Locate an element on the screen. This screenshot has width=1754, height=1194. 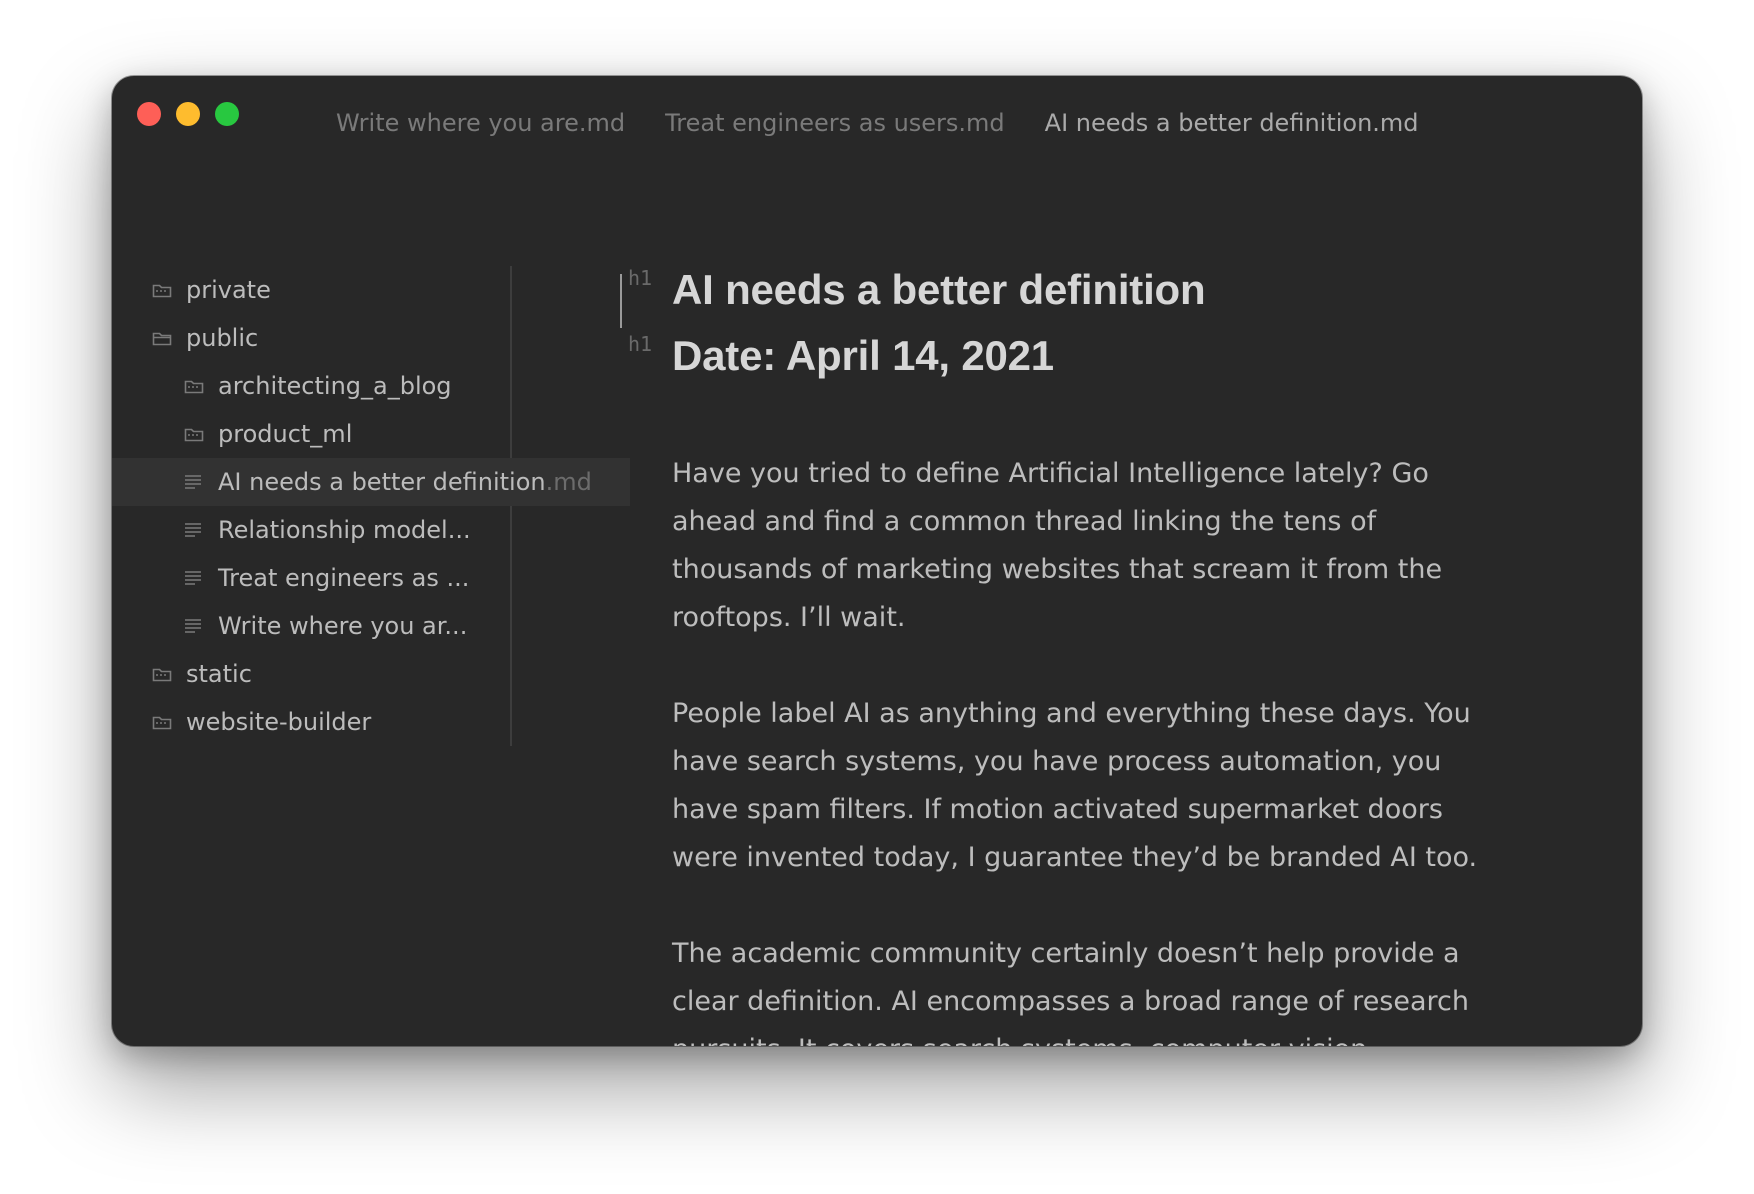
sidebar-item-label: static is located at coordinates (219, 674).